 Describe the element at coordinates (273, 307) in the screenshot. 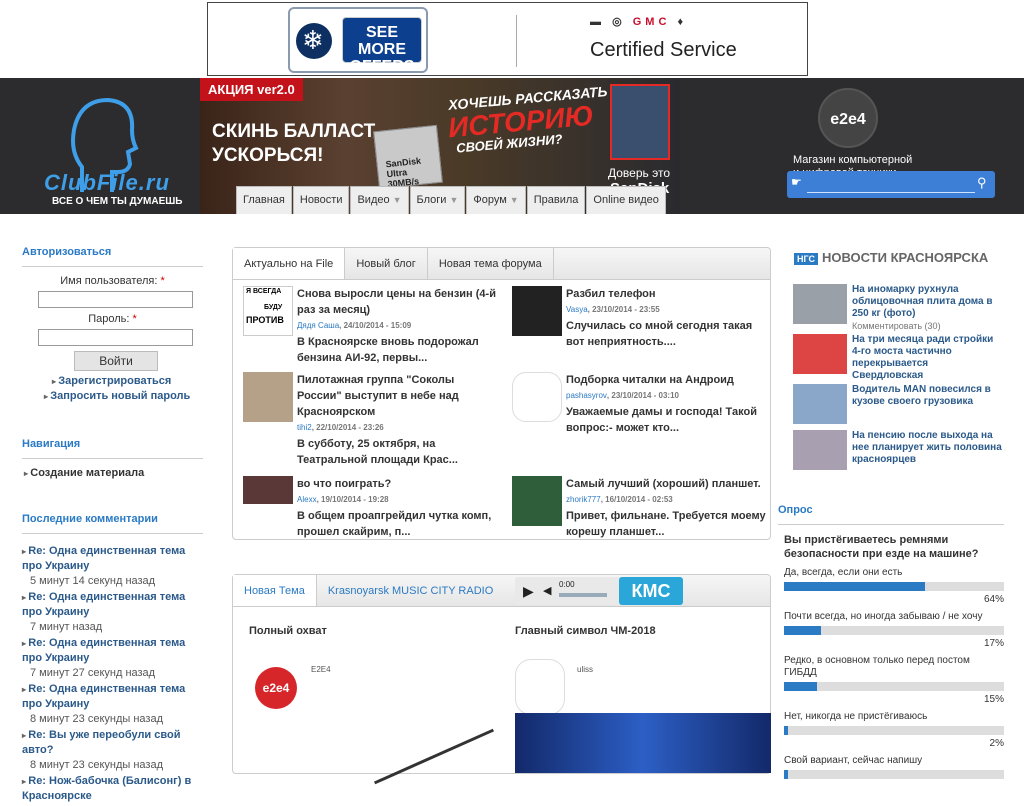

I see `thumb-text-mid: БУДУ` at that location.